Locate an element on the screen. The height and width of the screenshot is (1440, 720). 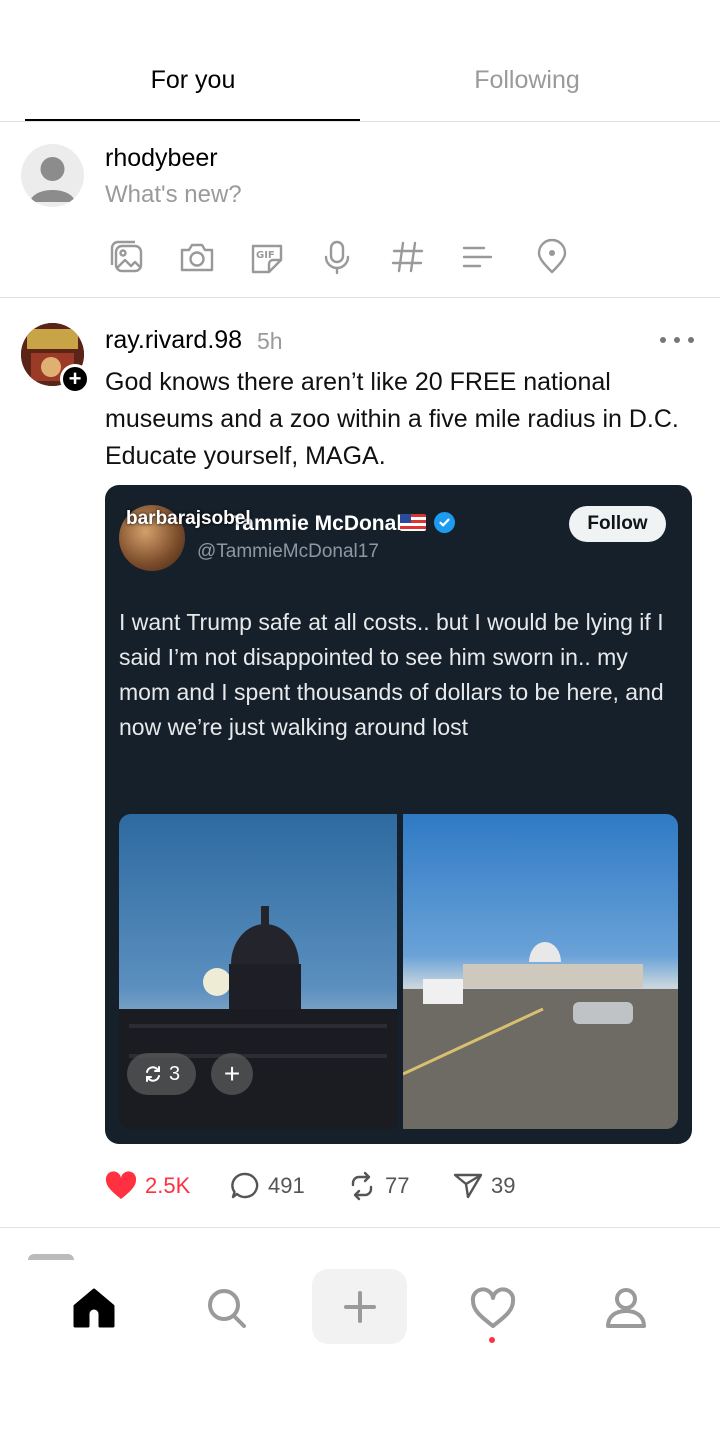
repost-button: 77 is located at coordinates (378, 1186).